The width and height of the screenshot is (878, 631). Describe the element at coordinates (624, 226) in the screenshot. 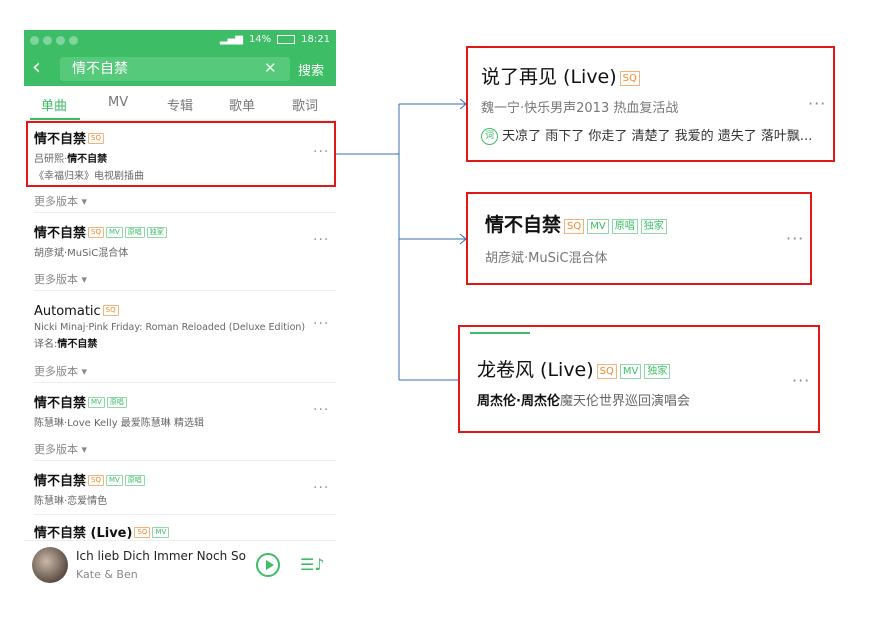

I see `original-badge: 原唱` at that location.